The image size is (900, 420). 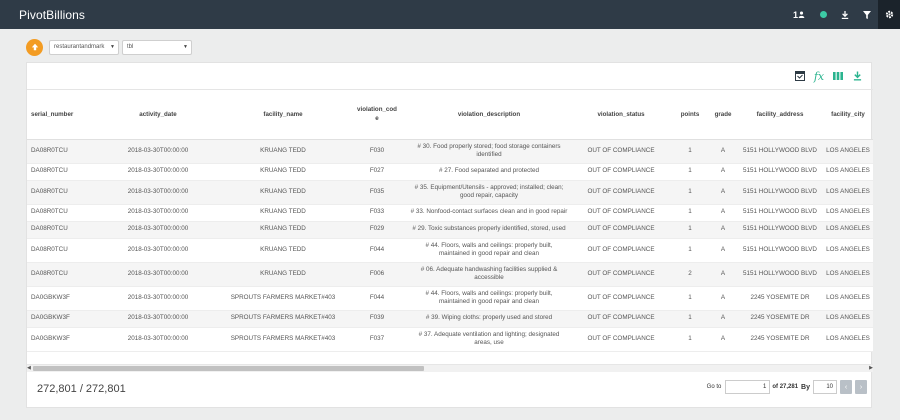 What do you see at coordinates (723, 115) in the screenshot?
I see `column-header: grade` at bounding box center [723, 115].